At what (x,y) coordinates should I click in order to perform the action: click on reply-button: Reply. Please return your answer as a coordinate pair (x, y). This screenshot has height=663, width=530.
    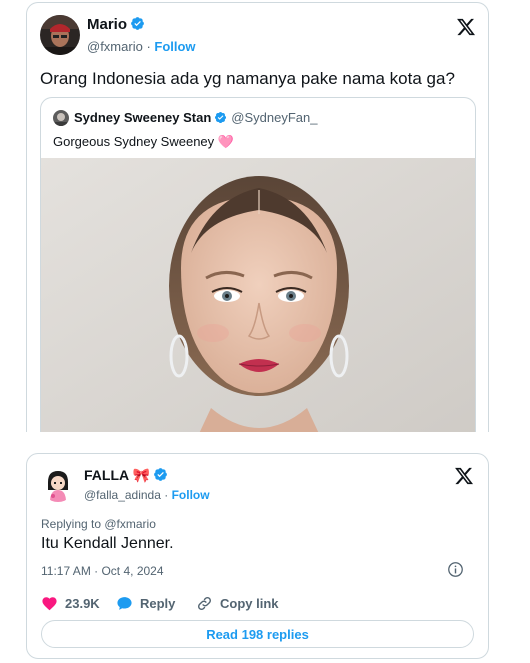
    Looking at the image, I should click on (145, 603).